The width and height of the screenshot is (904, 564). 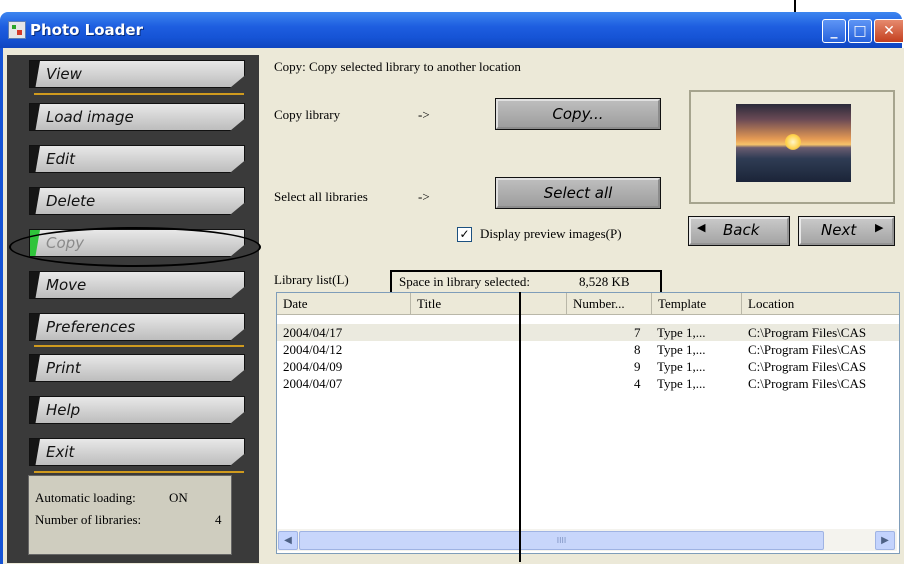 What do you see at coordinates (637, 366) in the screenshot?
I see `cell-number: 9` at bounding box center [637, 366].